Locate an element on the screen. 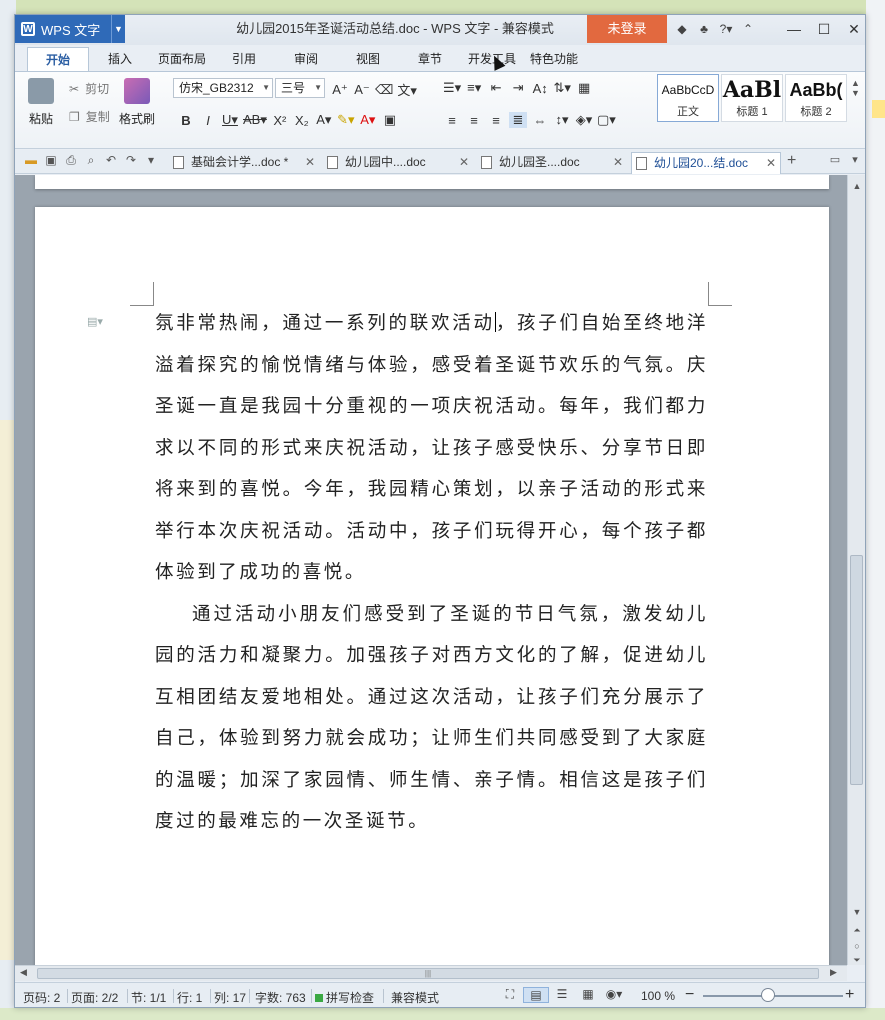 The width and height of the screenshot is (885, 1020). zoom-in-icon: + is located at coordinates (849, 995).